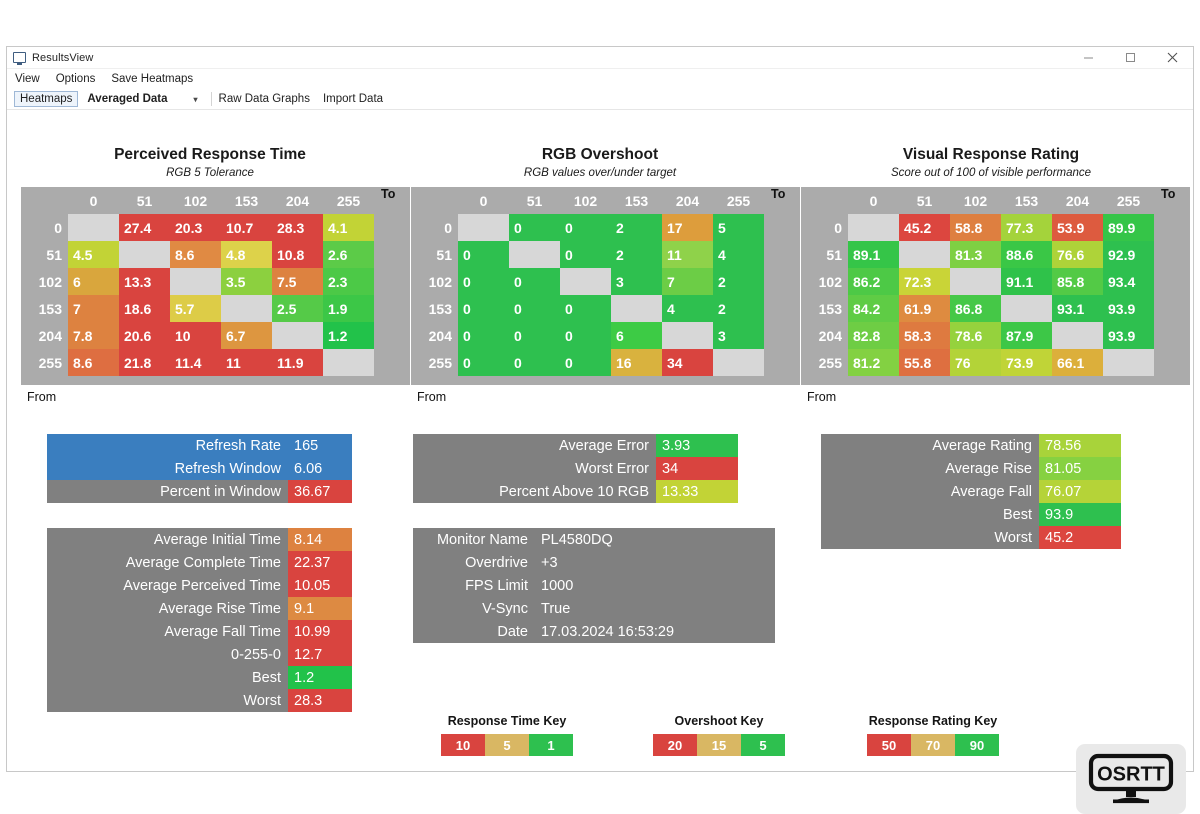  Describe the element at coordinates (605, 335) in the screenshot. I see `heatmap-row: 204 0 0 0 6 3` at that location.